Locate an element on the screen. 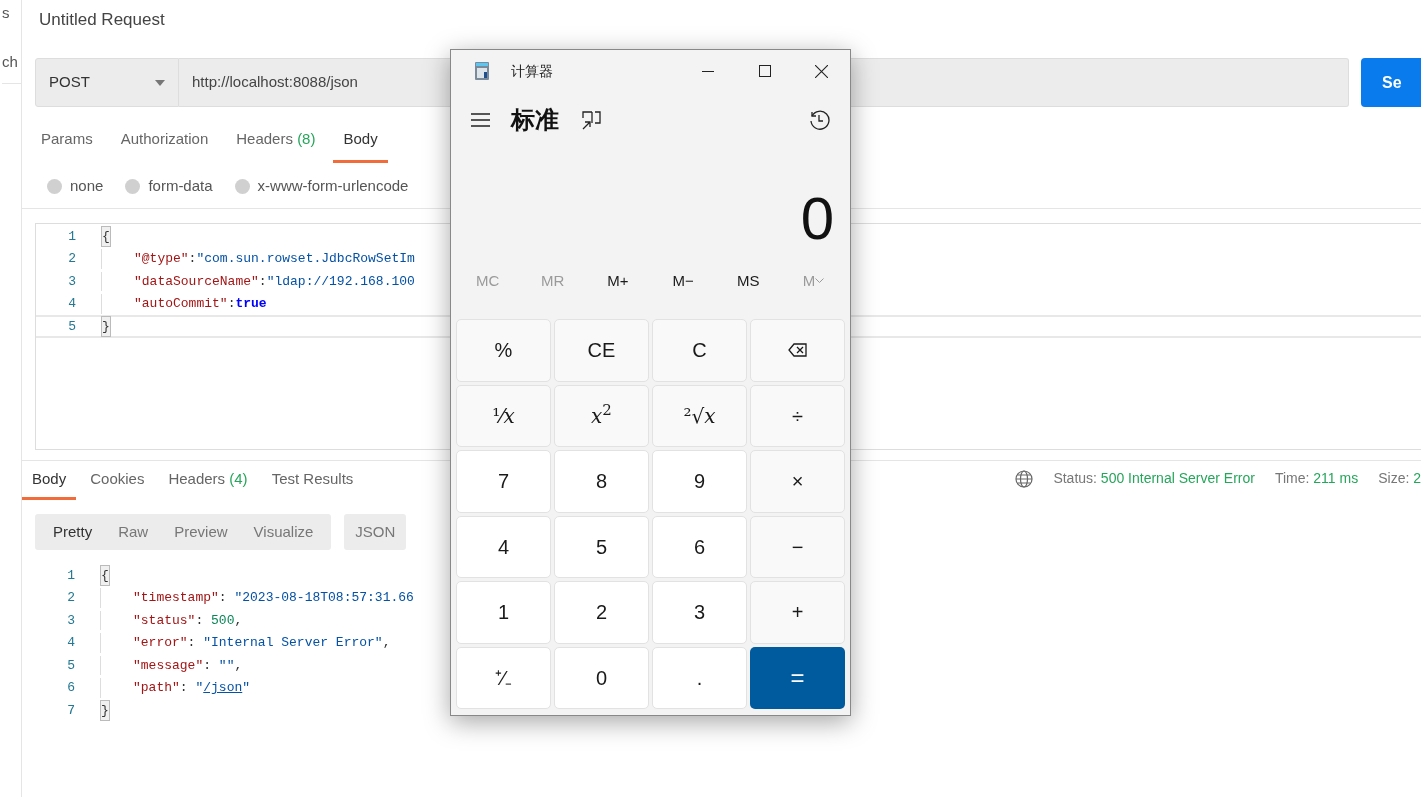  radio-label: x-www-form-urlencode is located at coordinates (333, 186).